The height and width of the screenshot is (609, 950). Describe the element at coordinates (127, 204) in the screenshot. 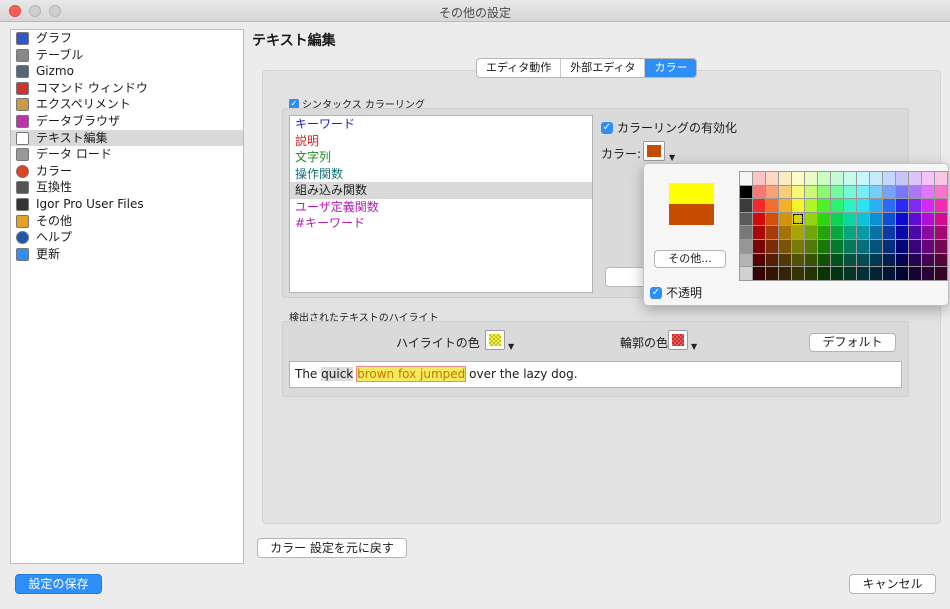

I see `sidebar-item: Igor Pro User Files` at that location.